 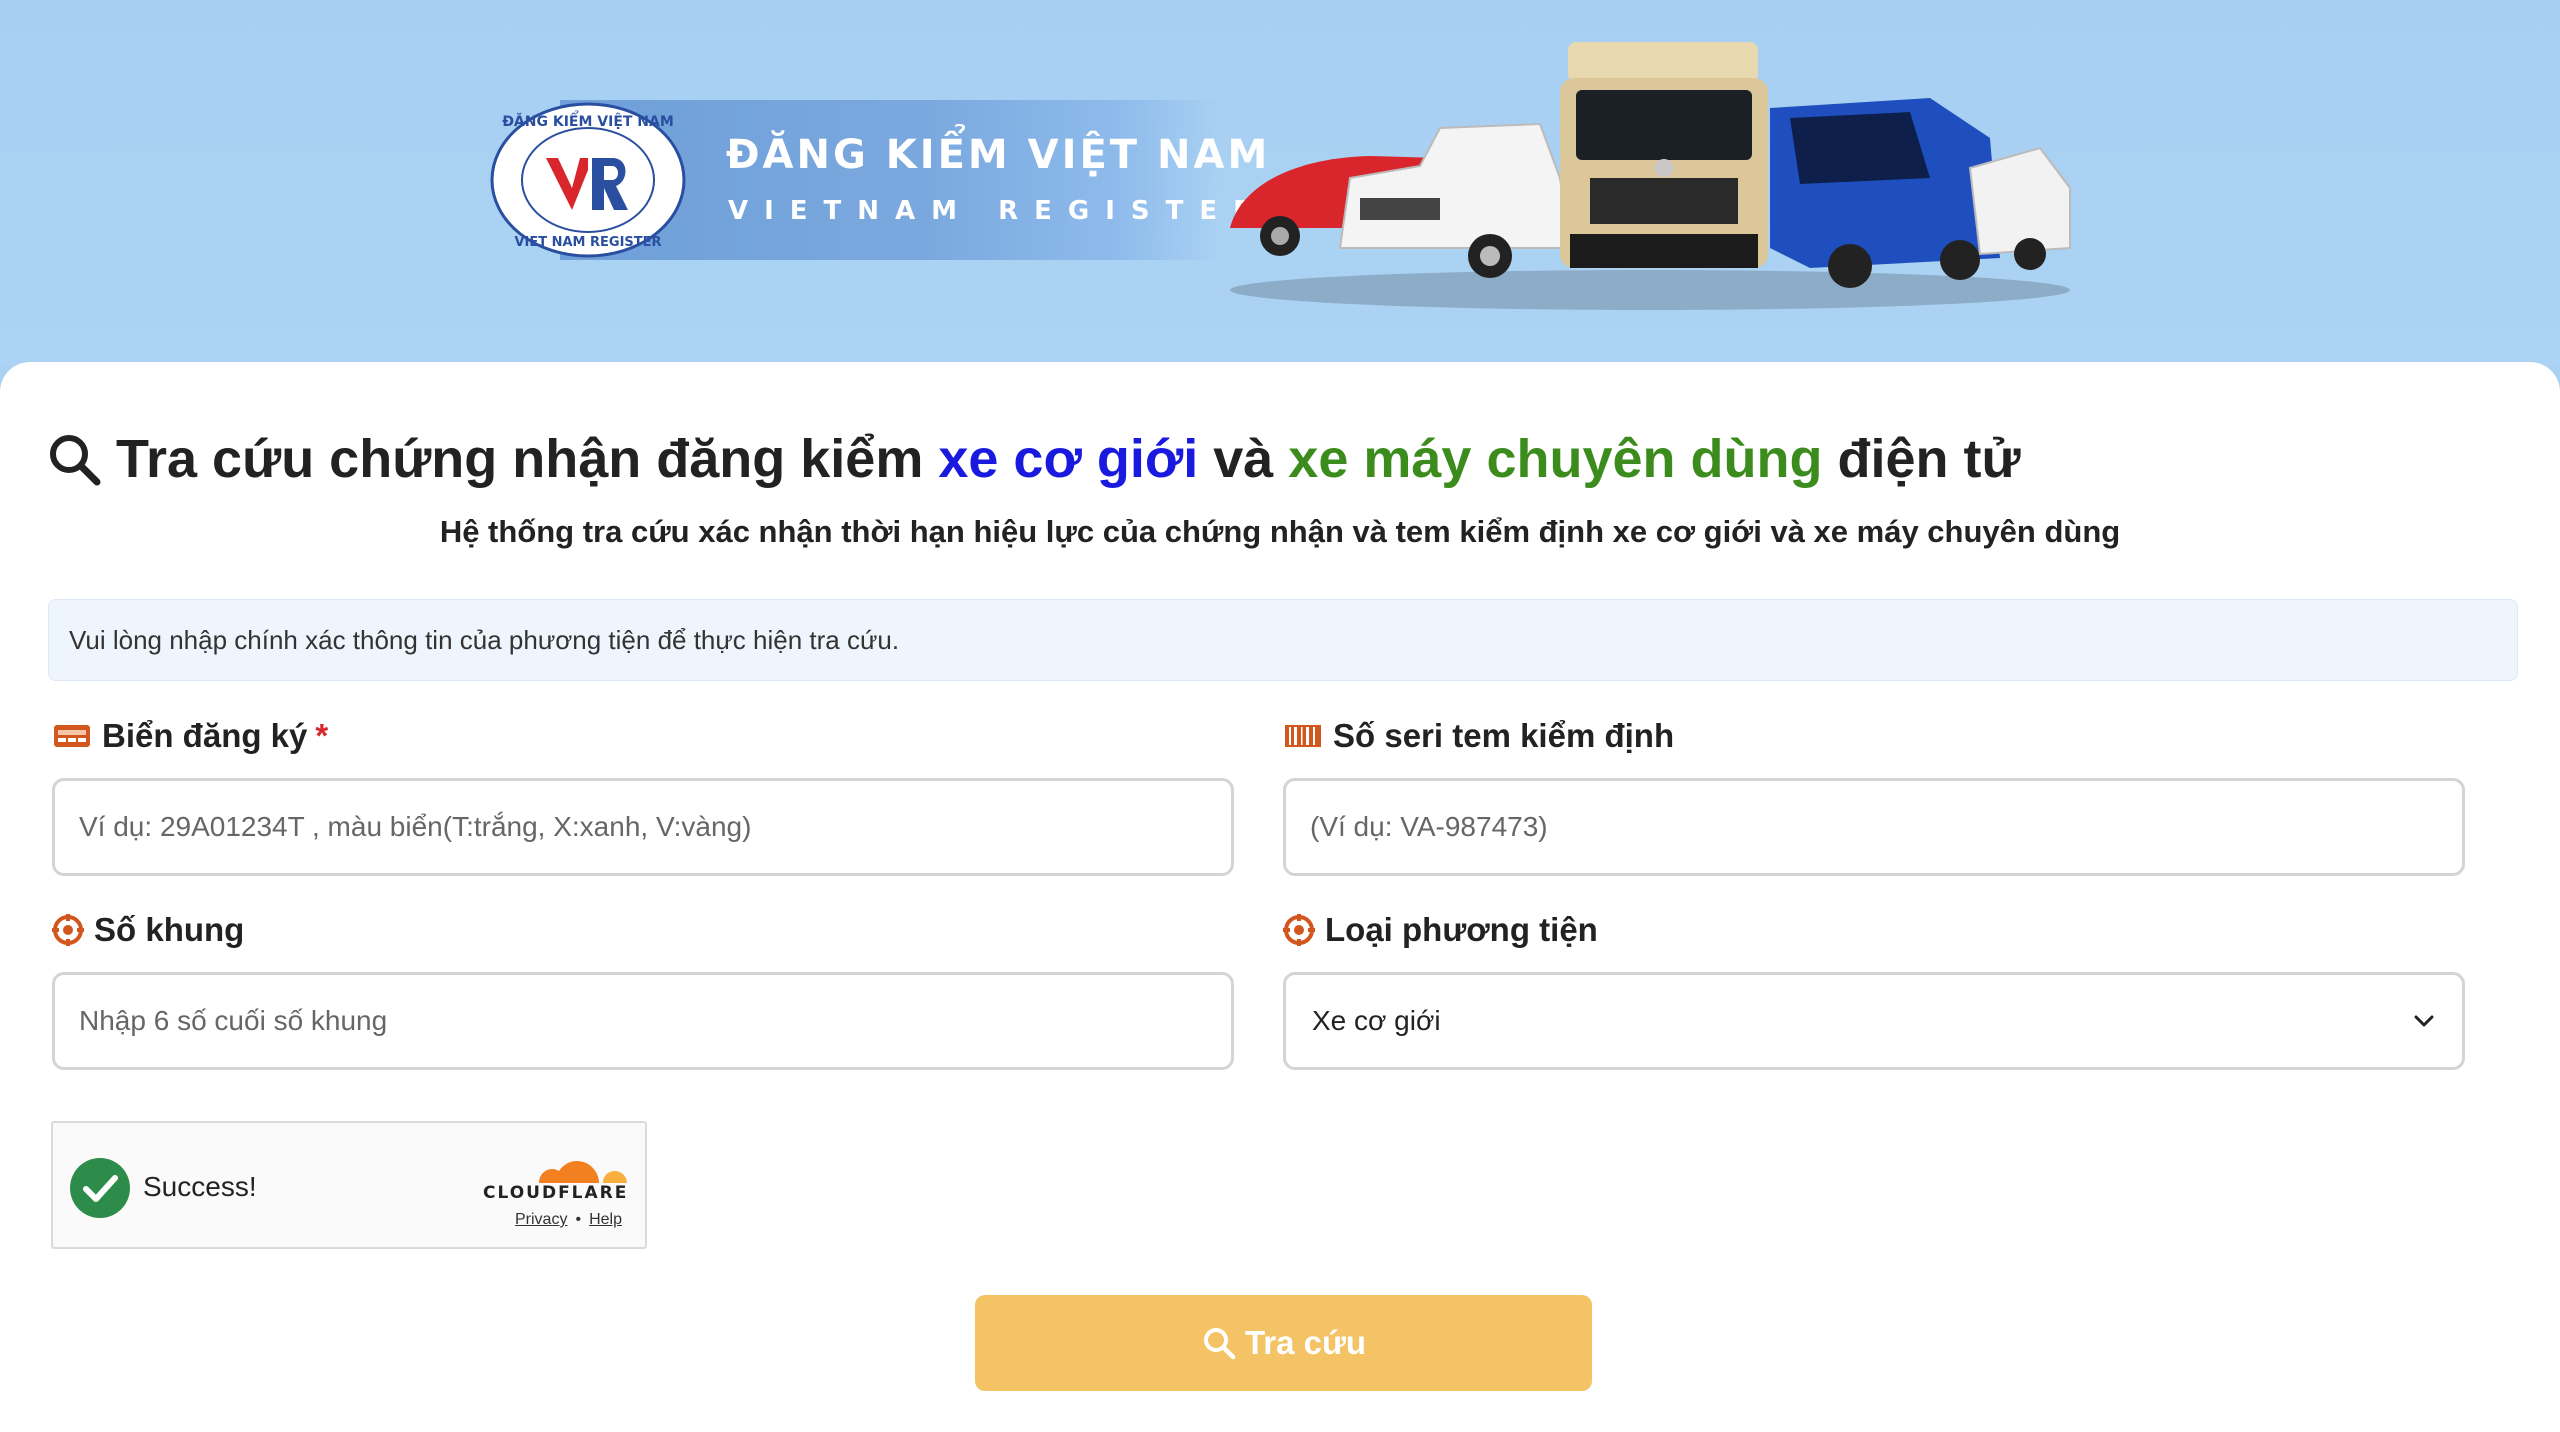 I want to click on captcha-status: Success!, so click(x=200, y=1186).